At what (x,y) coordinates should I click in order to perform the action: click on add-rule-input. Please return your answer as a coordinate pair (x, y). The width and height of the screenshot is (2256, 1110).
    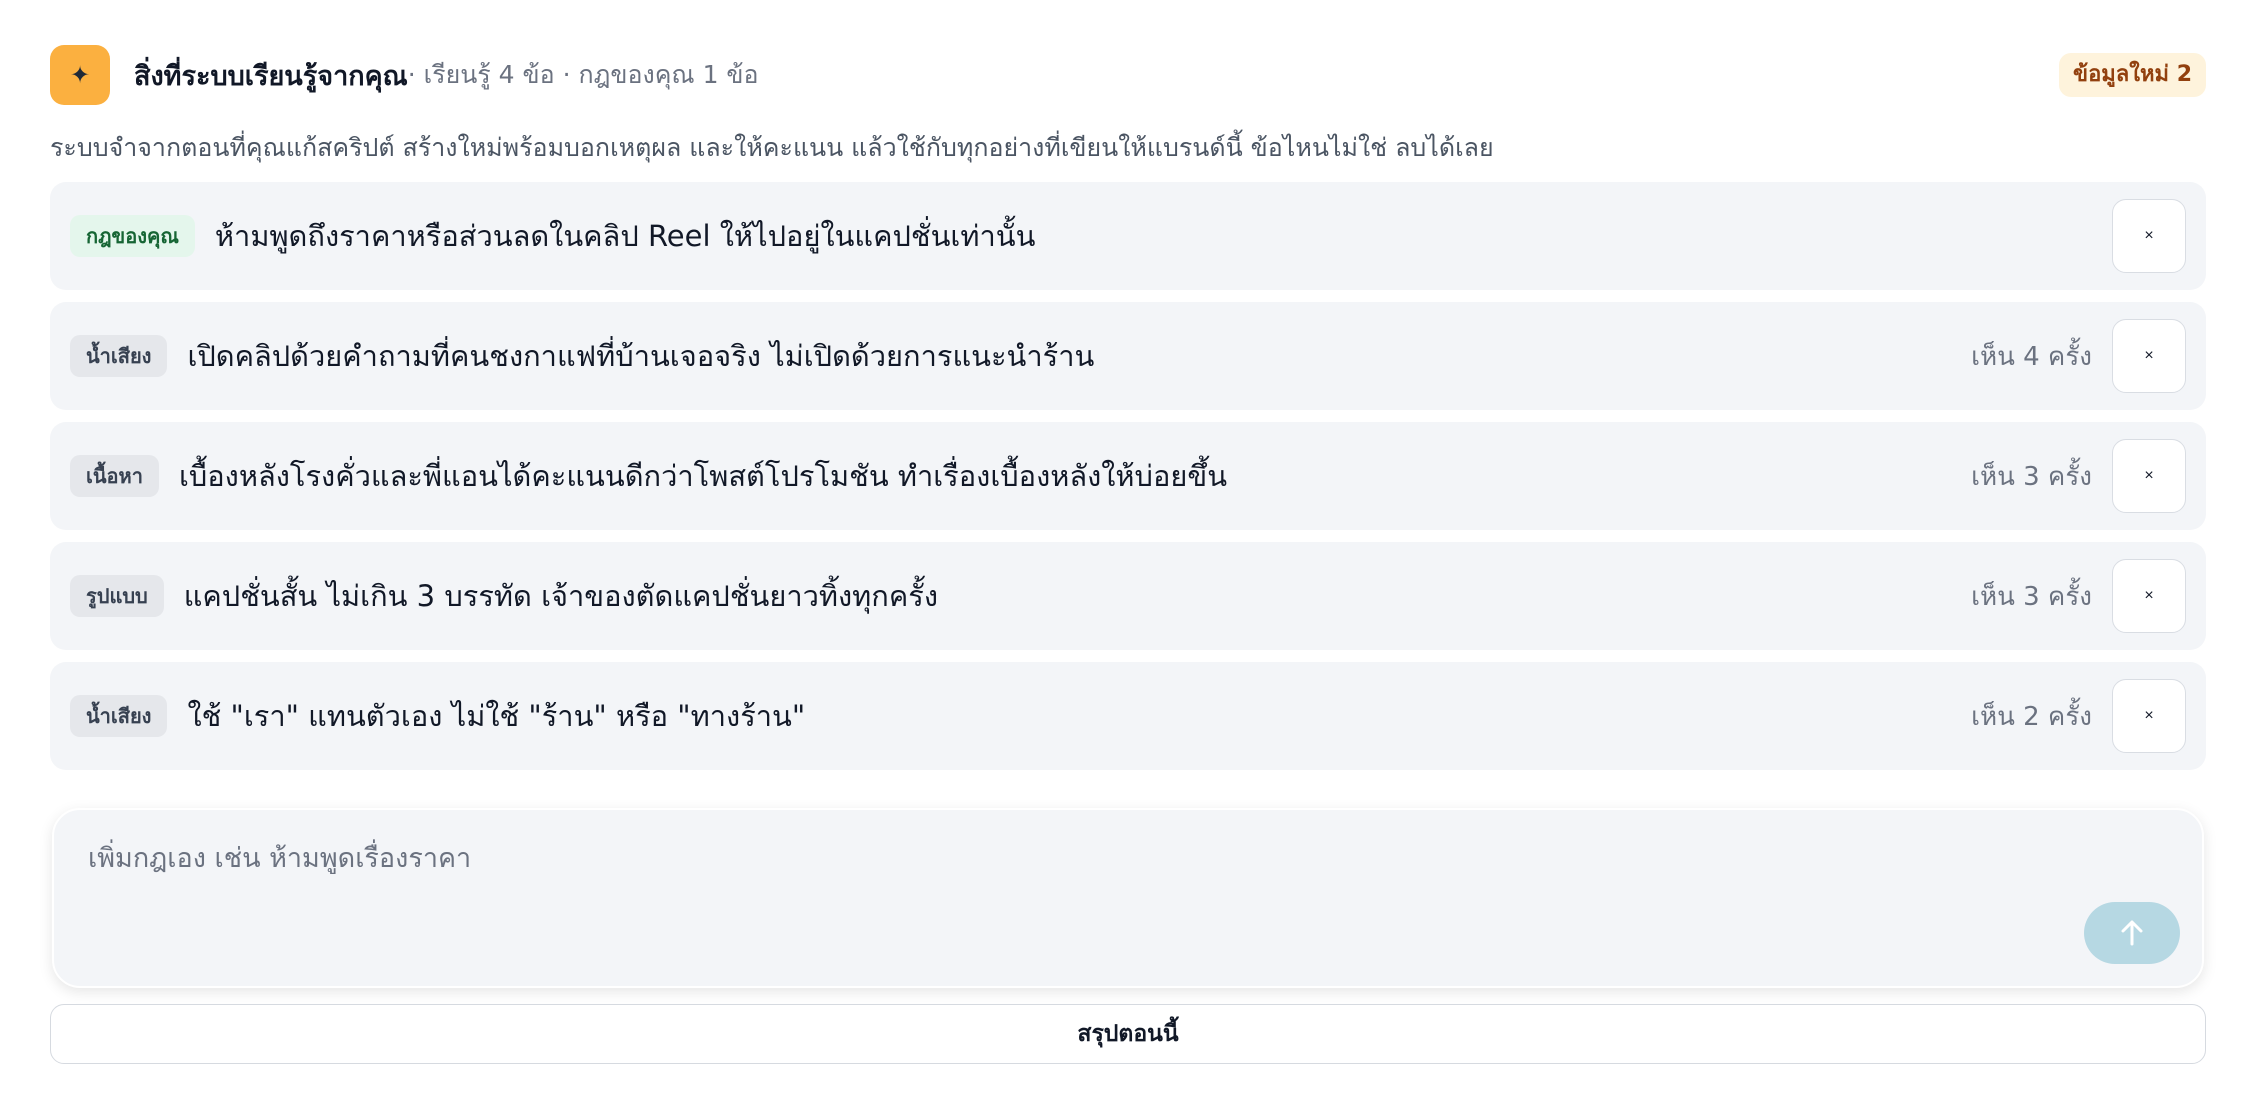
    Looking at the image, I should click on (1083, 886).